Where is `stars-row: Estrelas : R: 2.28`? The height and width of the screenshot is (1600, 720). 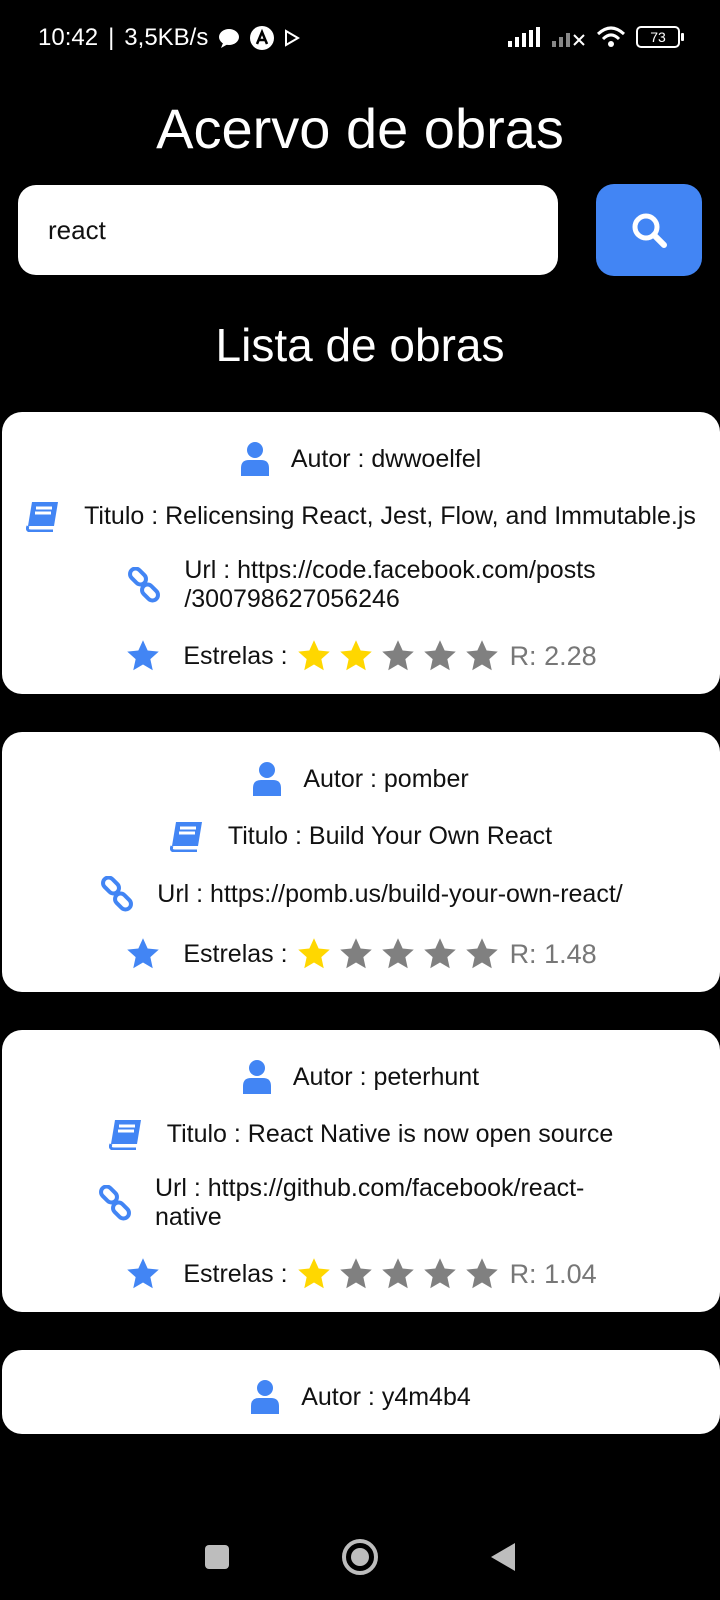 stars-row: Estrelas : R: 2.28 is located at coordinates (361, 656).